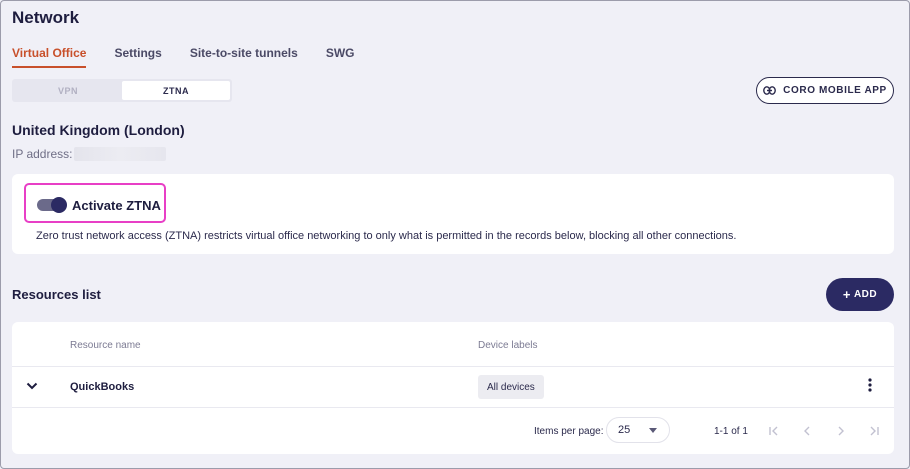 The width and height of the screenshot is (910, 469). I want to click on pagination-range: 1-1 of 1, so click(731, 431).